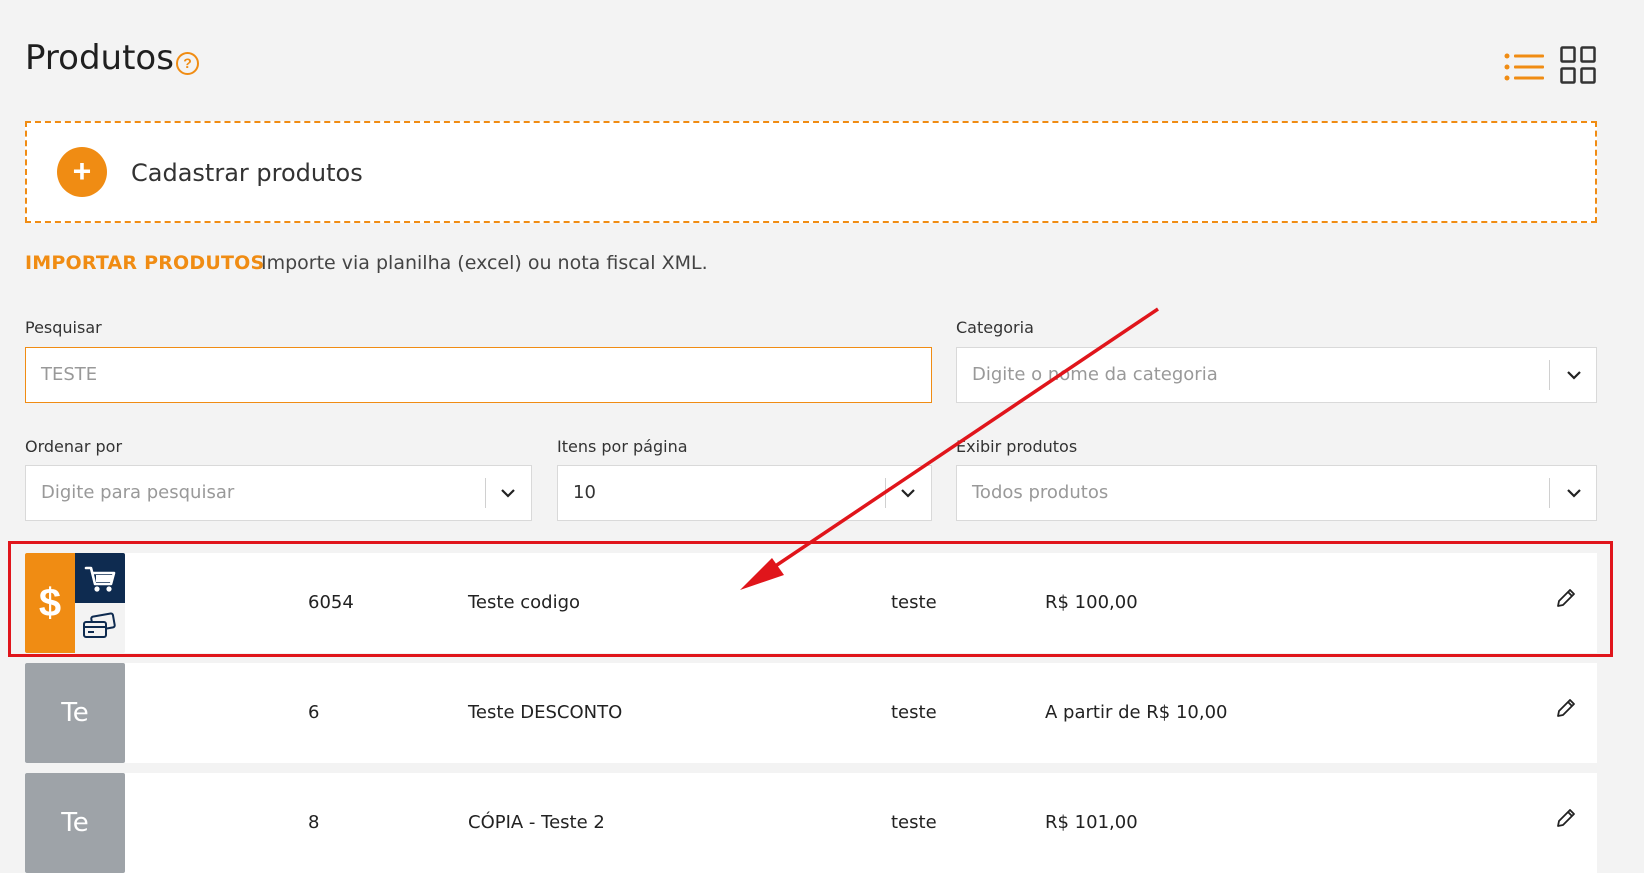 Image resolution: width=1644 pixels, height=873 pixels. What do you see at coordinates (811, 823) in the screenshot?
I see `table-row: Te 8 CÓPIA - Teste 2 teste R$ 101,00` at bounding box center [811, 823].